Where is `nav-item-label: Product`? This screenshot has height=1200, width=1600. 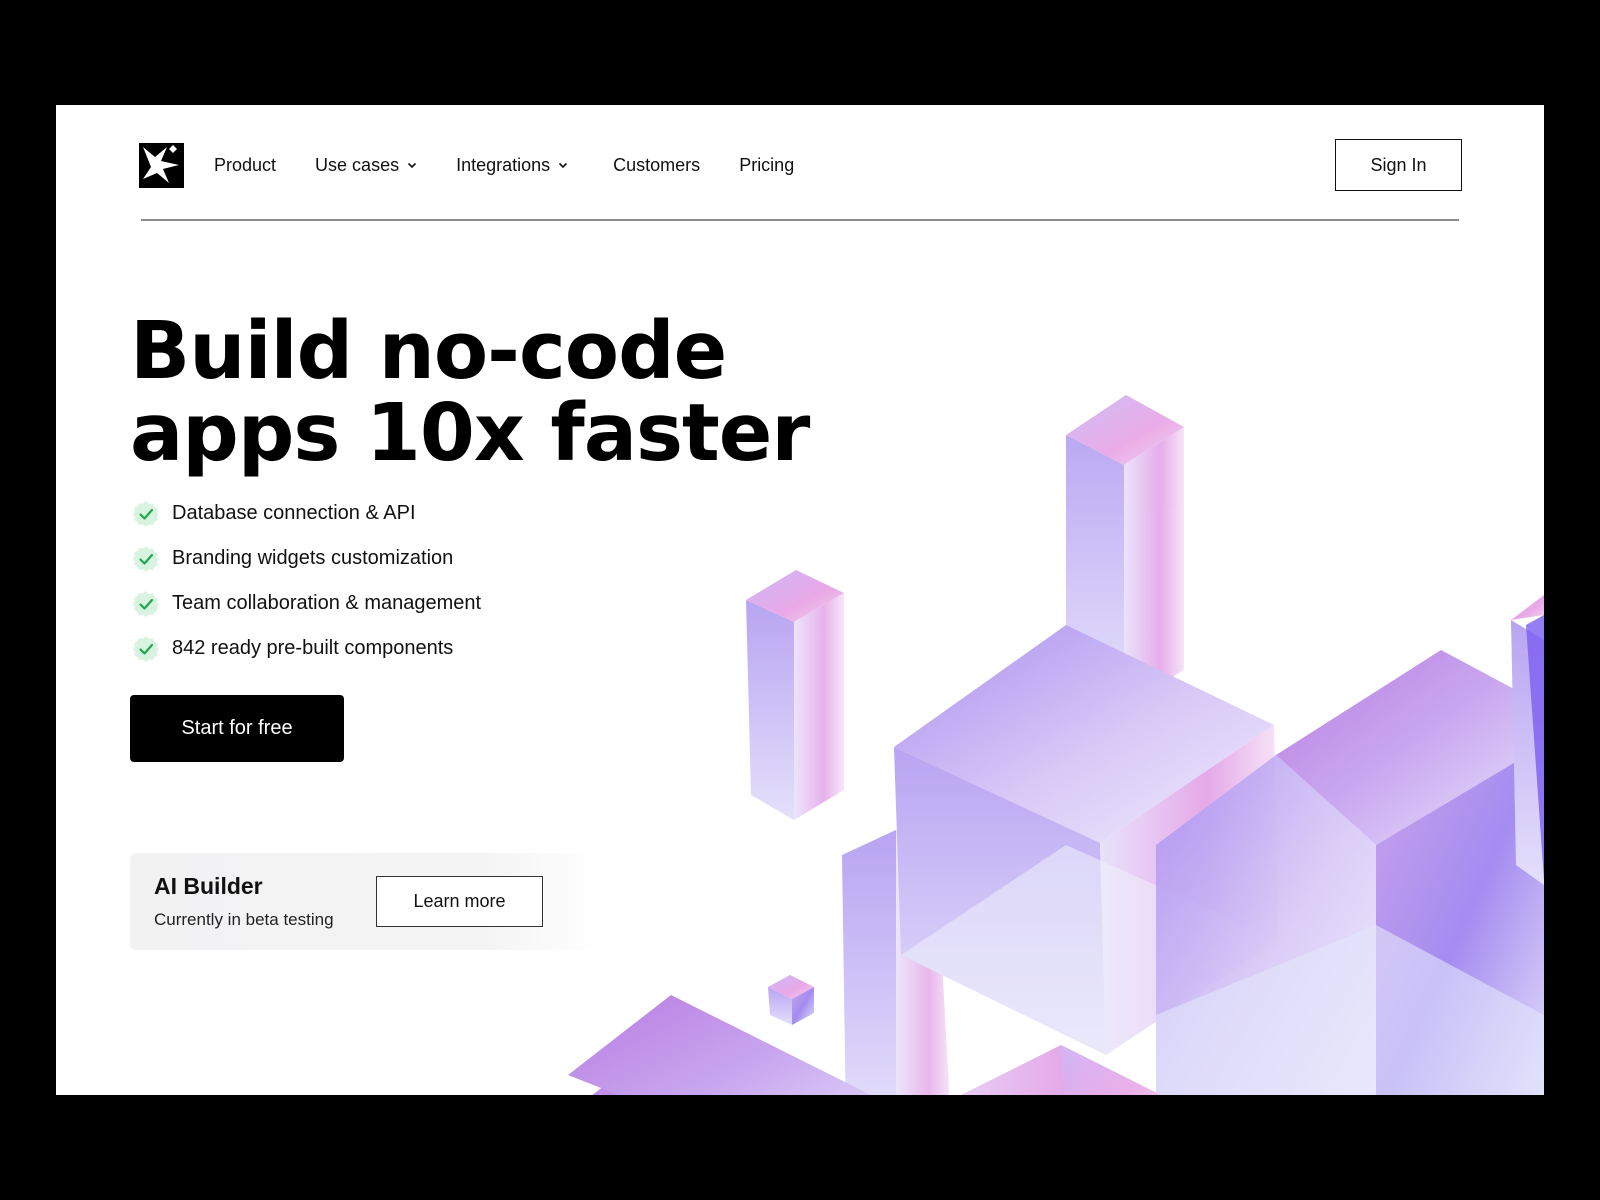 nav-item-label: Product is located at coordinates (245, 164).